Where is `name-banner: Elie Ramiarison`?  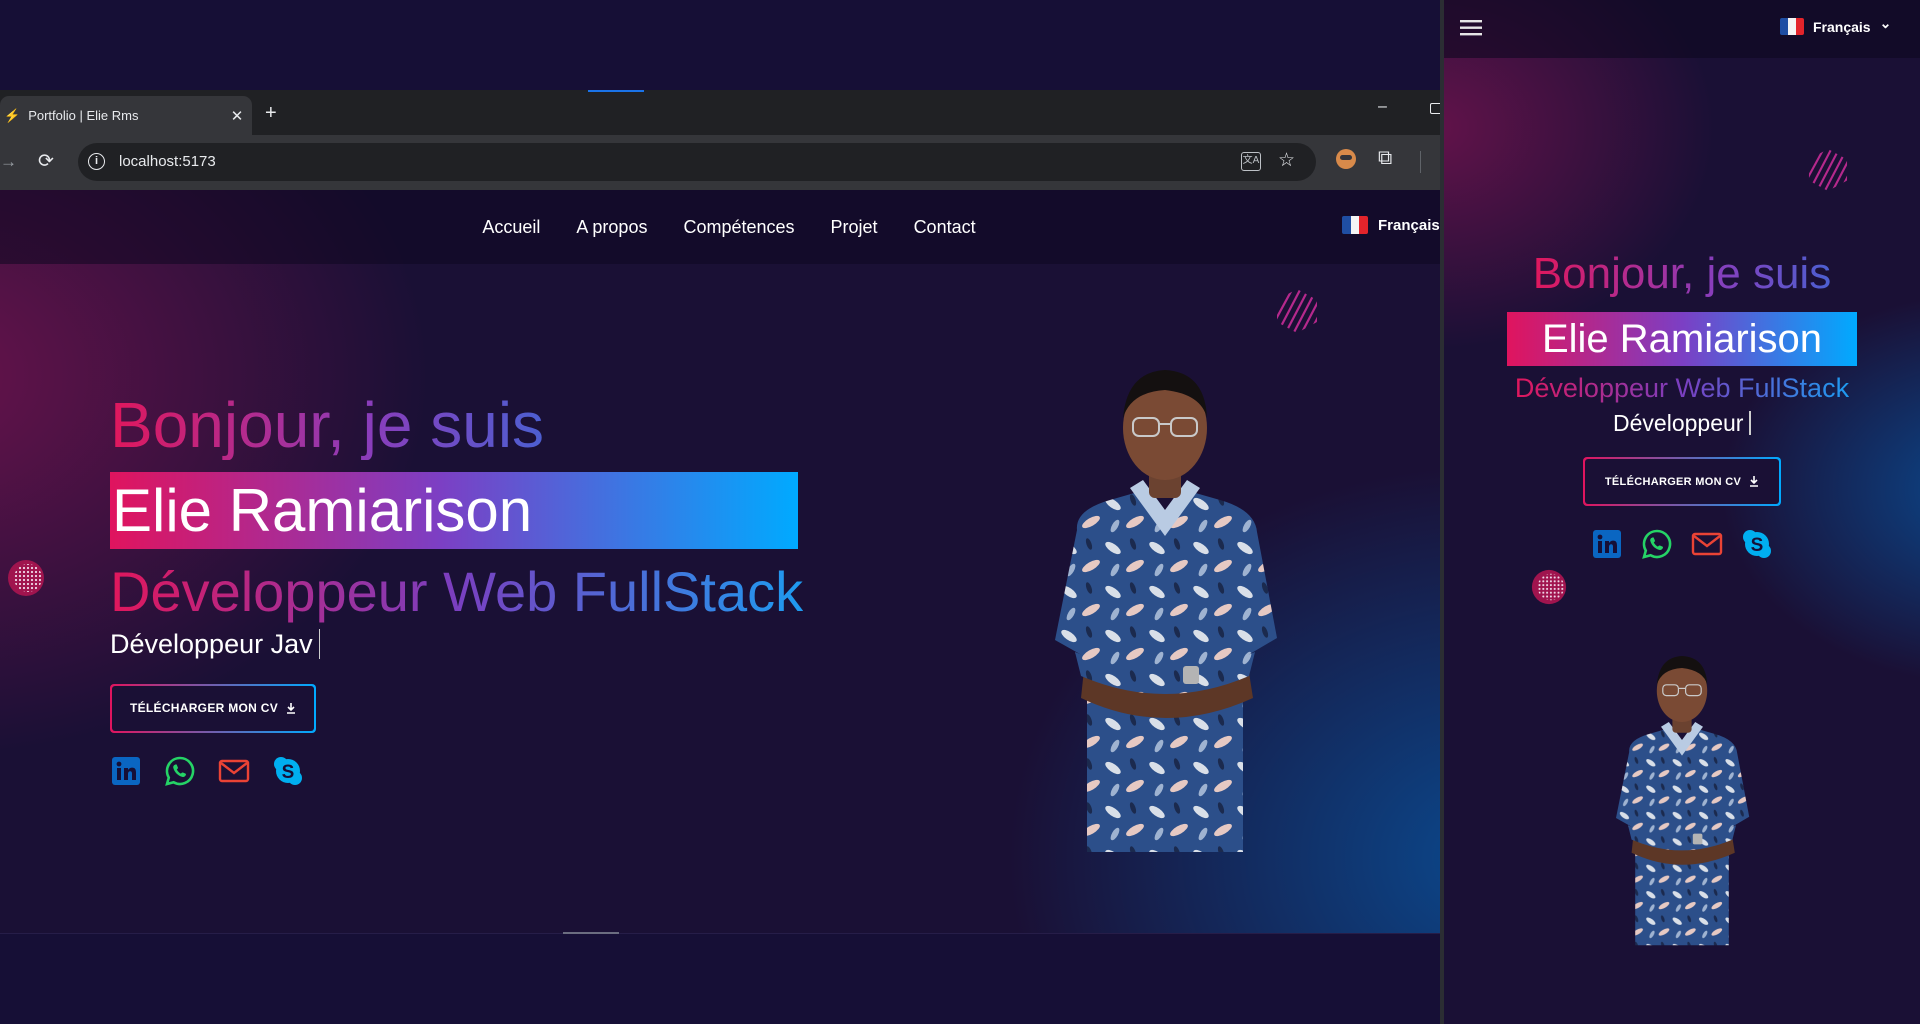 name-banner: Elie Ramiarison is located at coordinates (454, 511).